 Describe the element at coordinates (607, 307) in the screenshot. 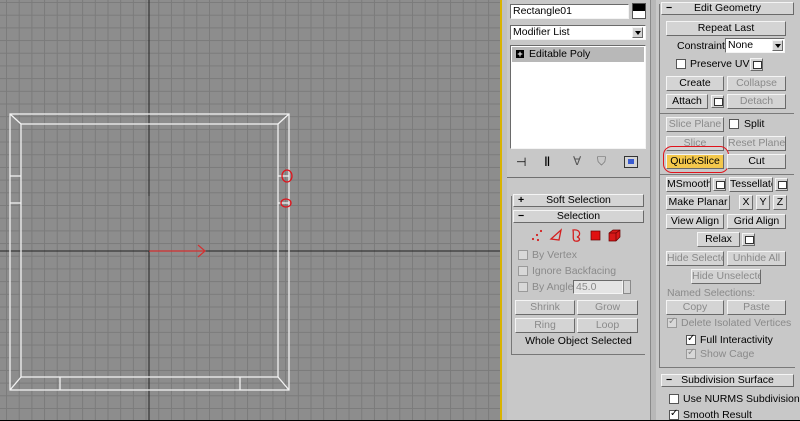

I see `grow-button: Grow` at that location.